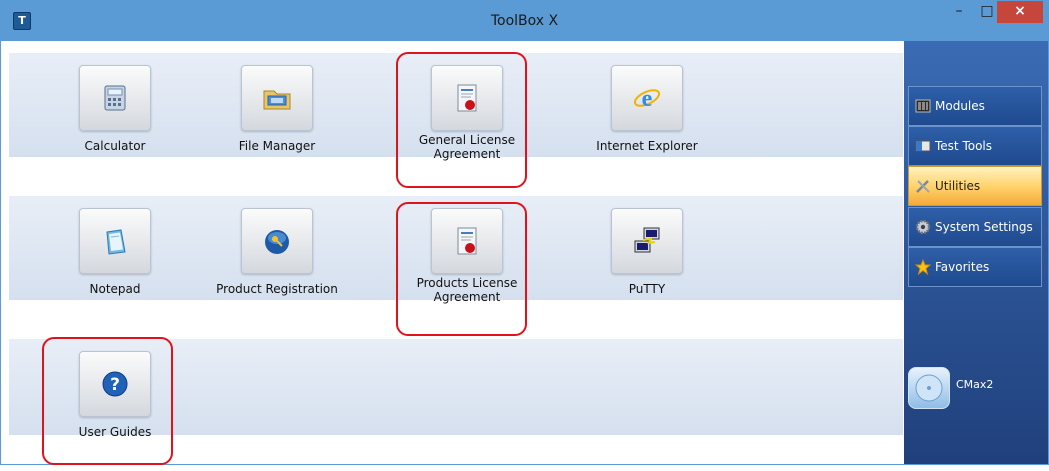 The width and height of the screenshot is (1049, 471). I want to click on tile-notepad: Notepad, so click(115, 262).